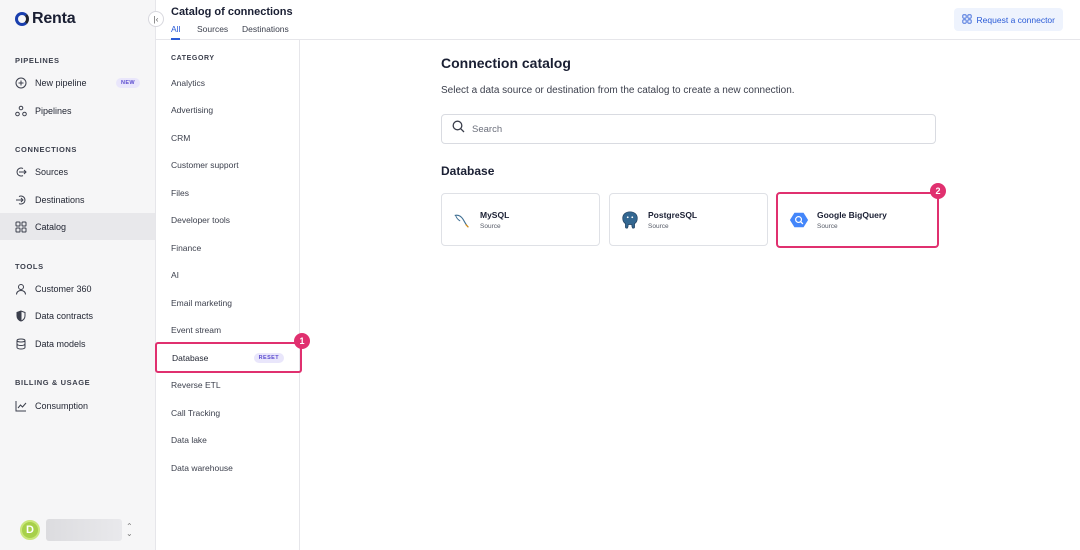  Describe the element at coordinates (799, 220) in the screenshot. I see `bigquery-icon` at that location.